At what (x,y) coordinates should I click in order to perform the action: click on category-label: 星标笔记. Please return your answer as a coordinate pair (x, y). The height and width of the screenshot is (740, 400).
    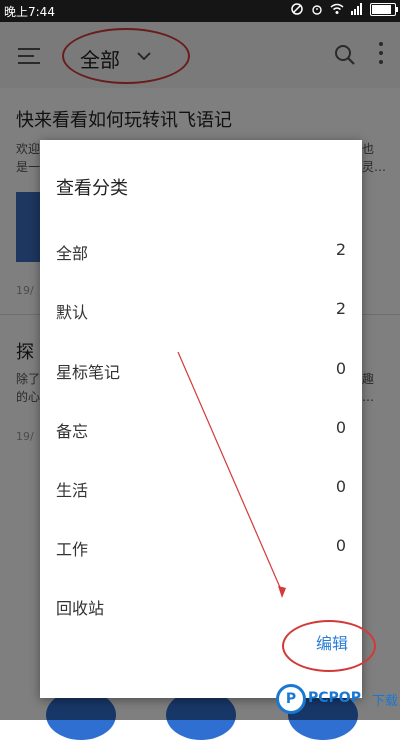
    Looking at the image, I should click on (88, 372).